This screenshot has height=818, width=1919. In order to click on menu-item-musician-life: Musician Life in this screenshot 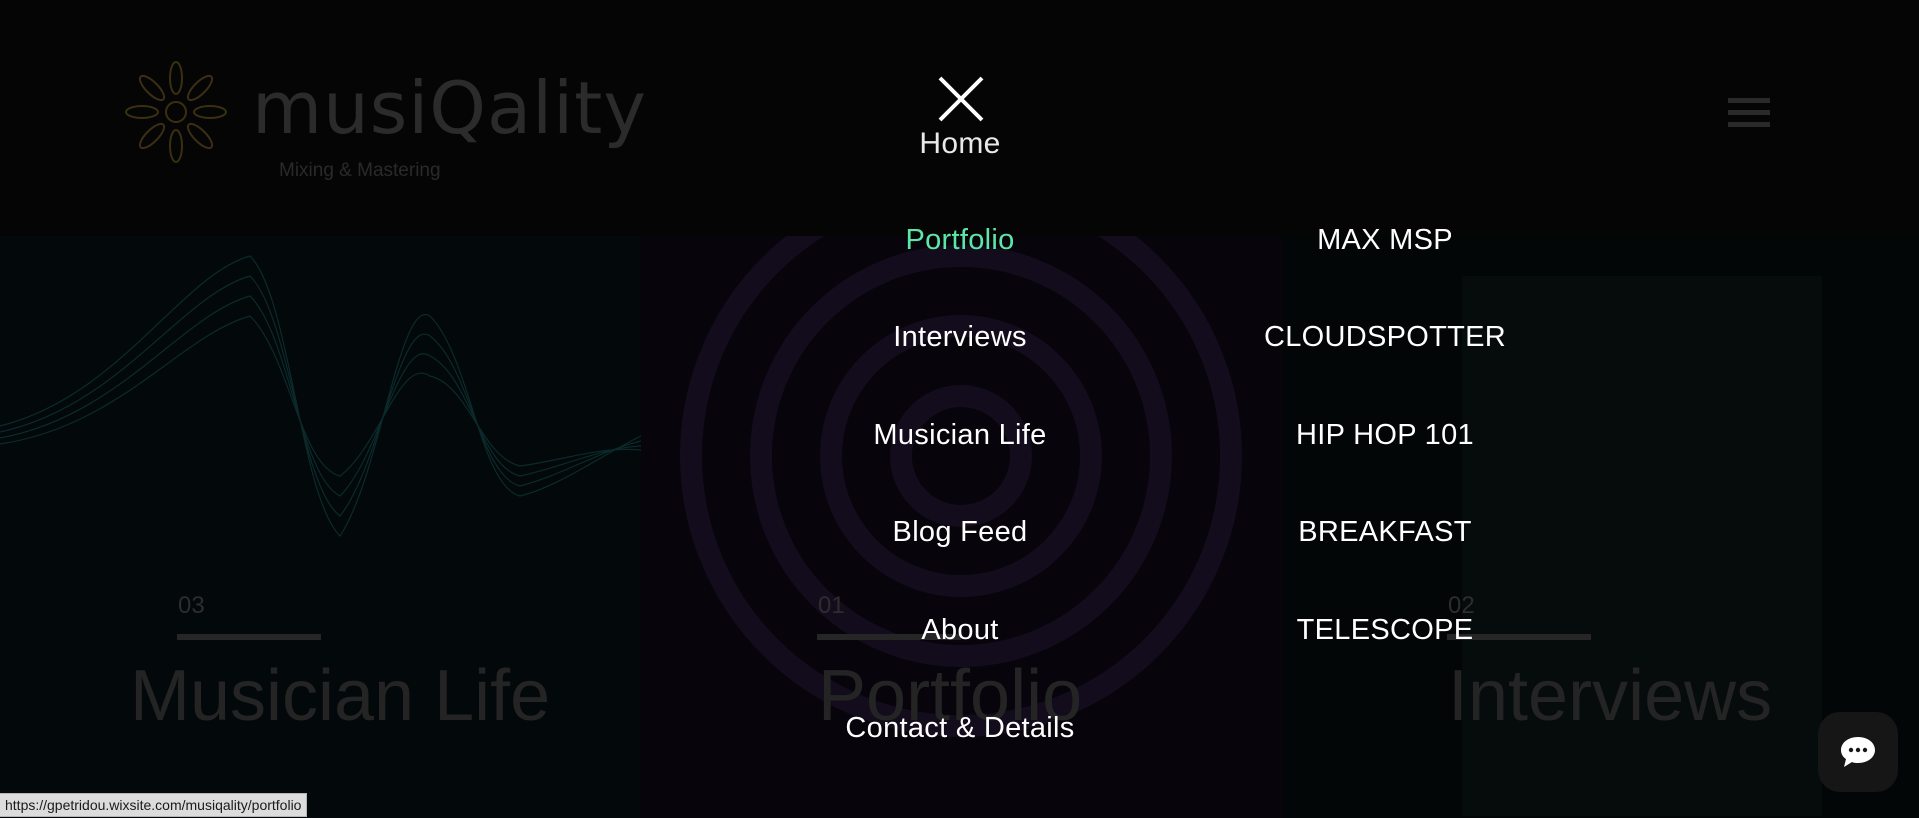, I will do `click(959, 435)`.